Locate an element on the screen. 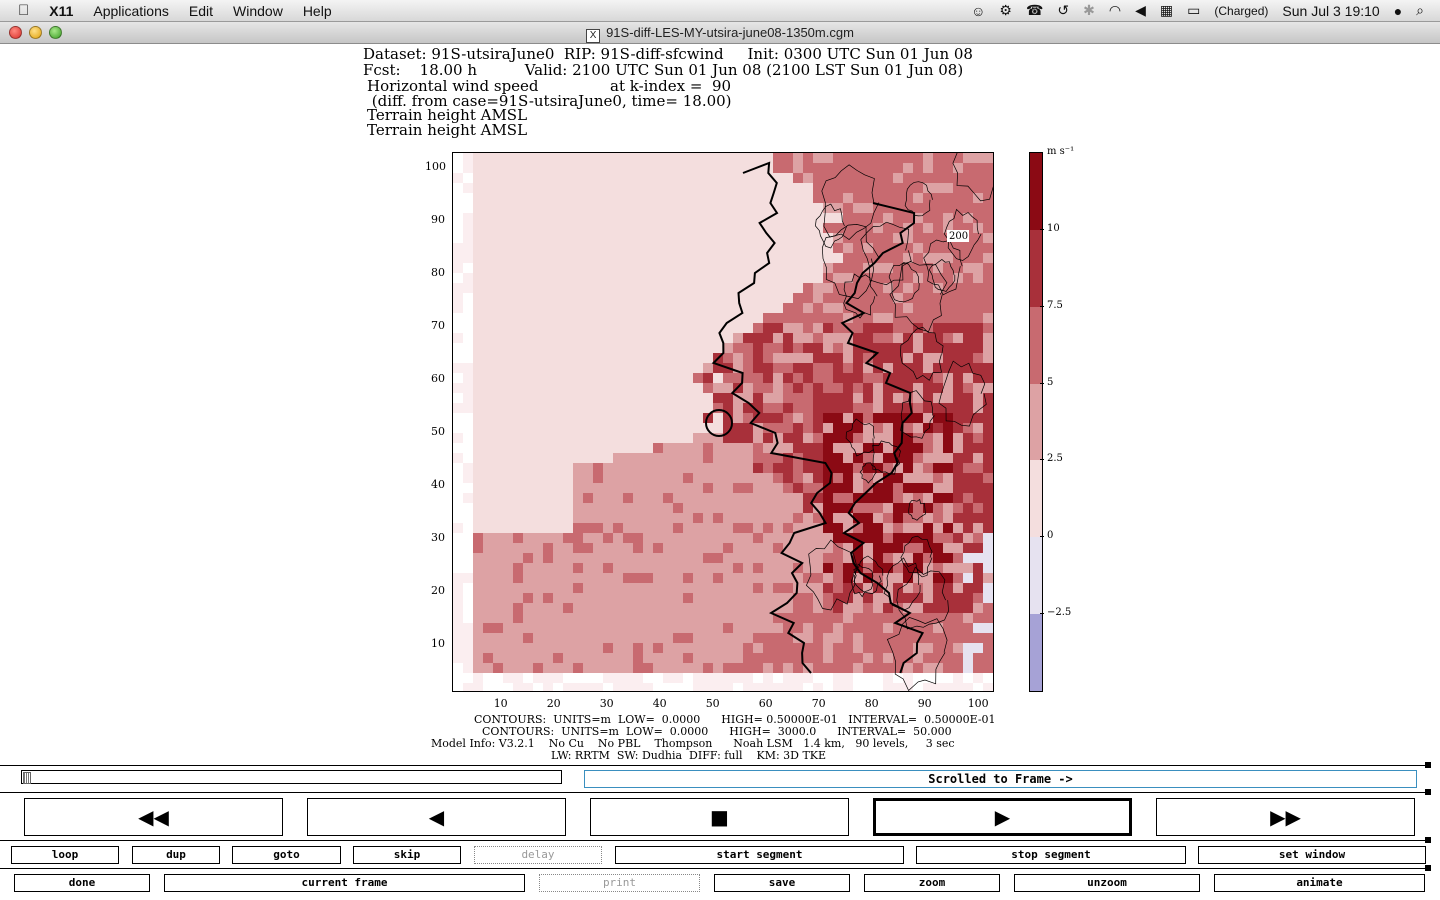  alien-icon: ☺ is located at coordinates (978, 11).